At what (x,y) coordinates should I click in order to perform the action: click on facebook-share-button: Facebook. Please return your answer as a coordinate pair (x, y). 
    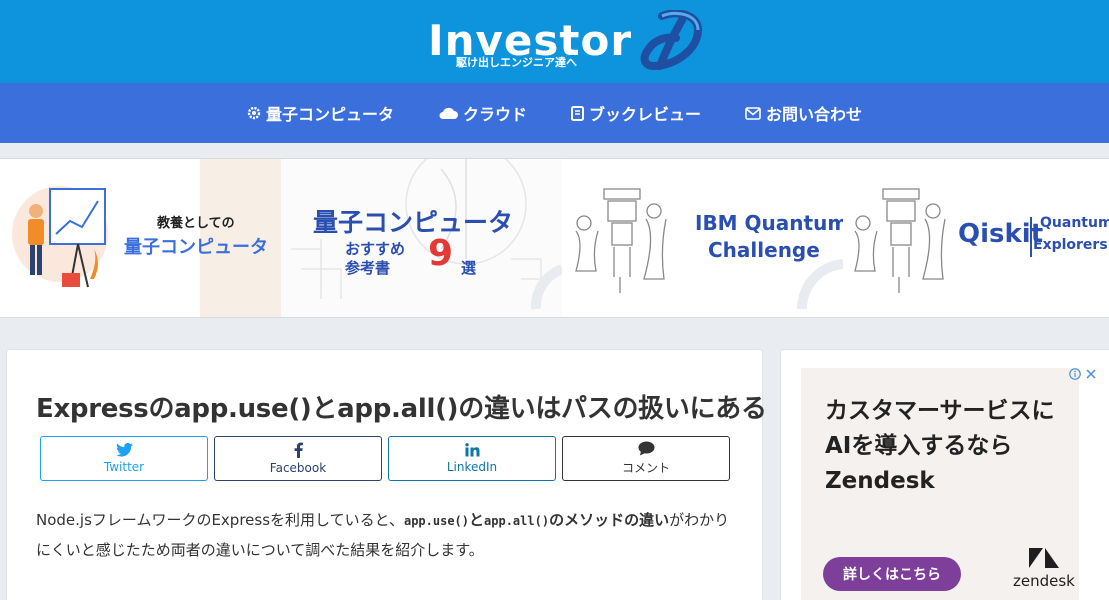
    Looking at the image, I should click on (298, 458).